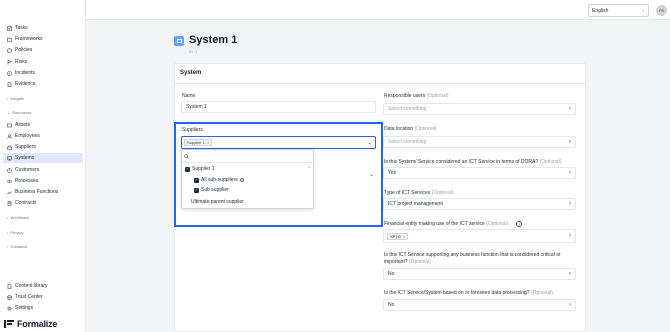  I want to click on card-title: System, so click(191, 73).